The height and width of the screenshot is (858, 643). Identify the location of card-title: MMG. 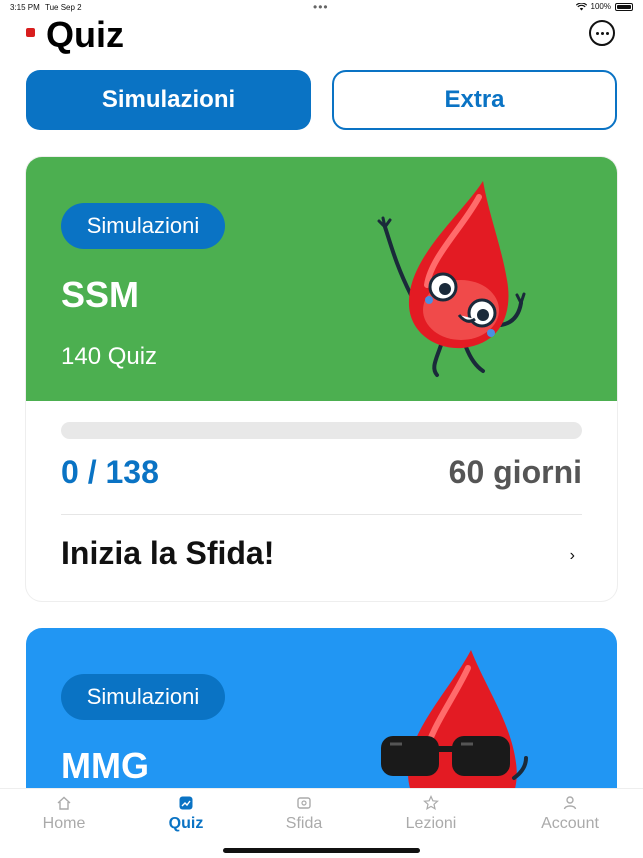
(105, 765).